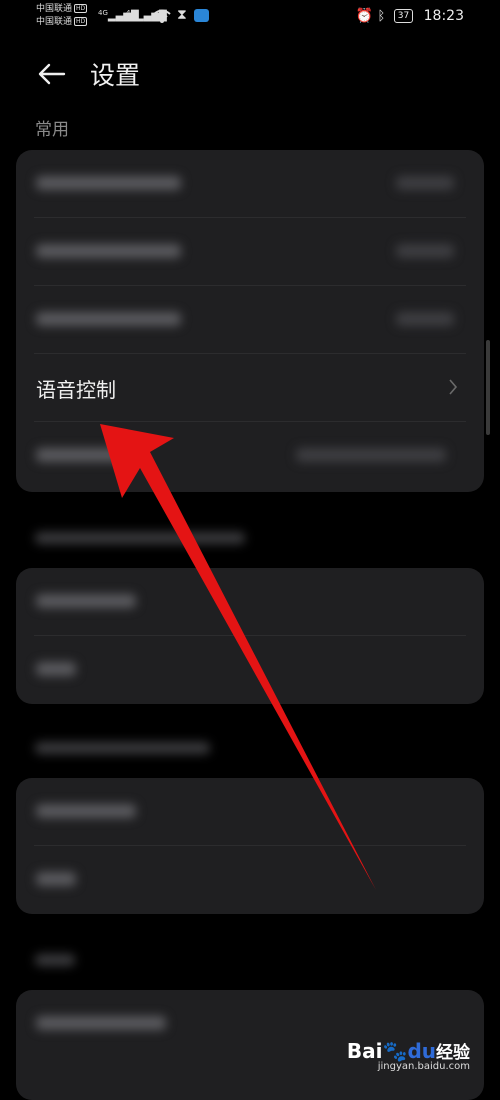 The height and width of the screenshot is (1100, 500). Describe the element at coordinates (51, 74) in the screenshot. I see `back-arrow-icon` at that location.